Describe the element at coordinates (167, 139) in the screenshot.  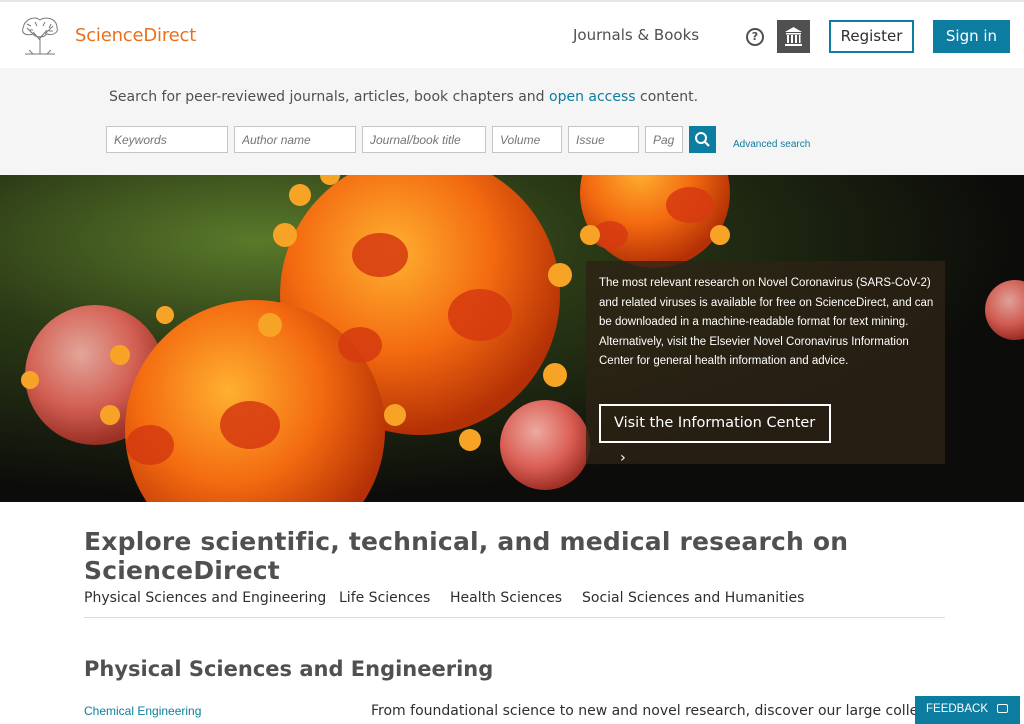
I see `keywords-input` at that location.